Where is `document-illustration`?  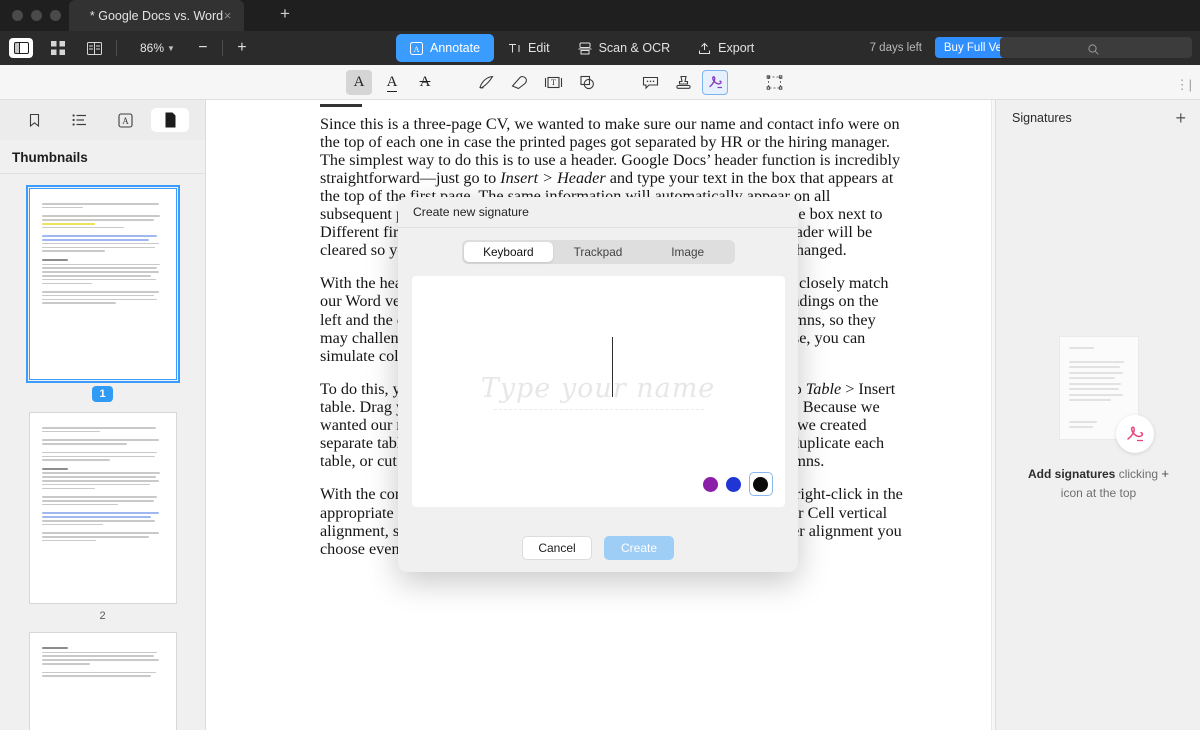
document-illustration is located at coordinates (1106, 394).